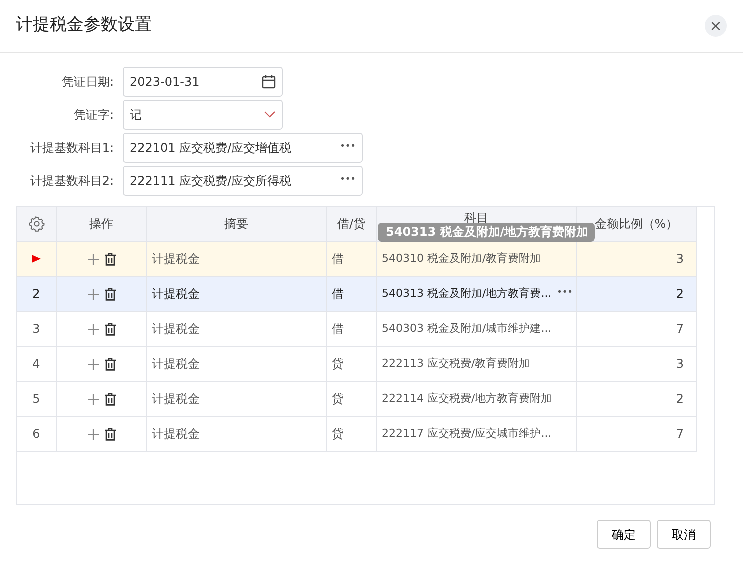 The image size is (743, 568). Describe the element at coordinates (36, 434) in the screenshot. I see `row-number: 6` at that location.